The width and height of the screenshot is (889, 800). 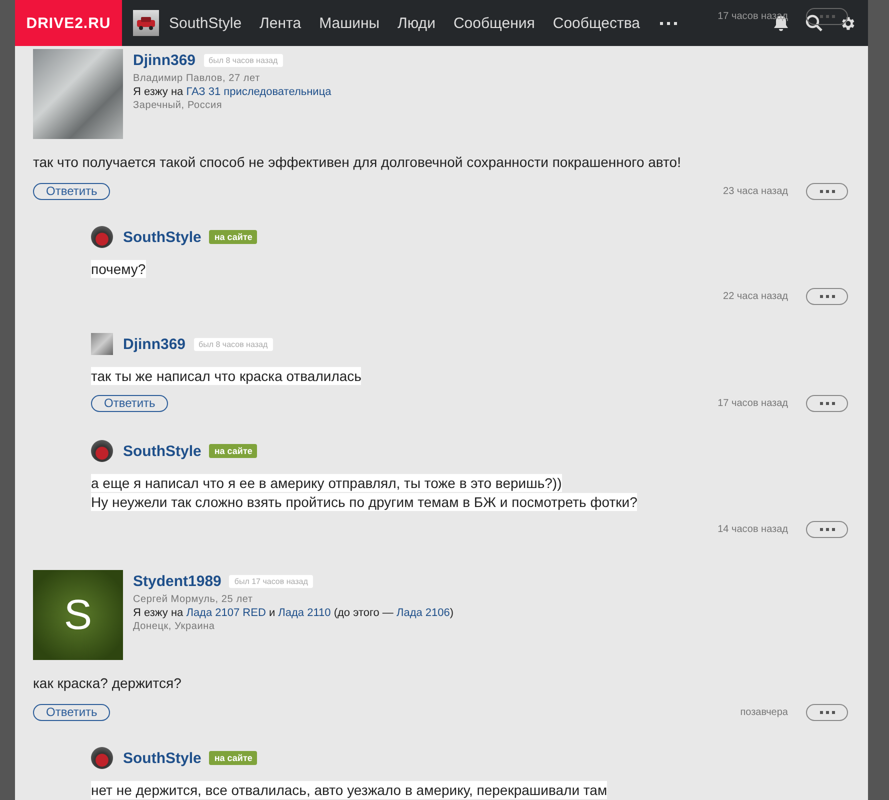 What do you see at coordinates (596, 23) in the screenshot?
I see `nav-link: Сообщества` at bounding box center [596, 23].